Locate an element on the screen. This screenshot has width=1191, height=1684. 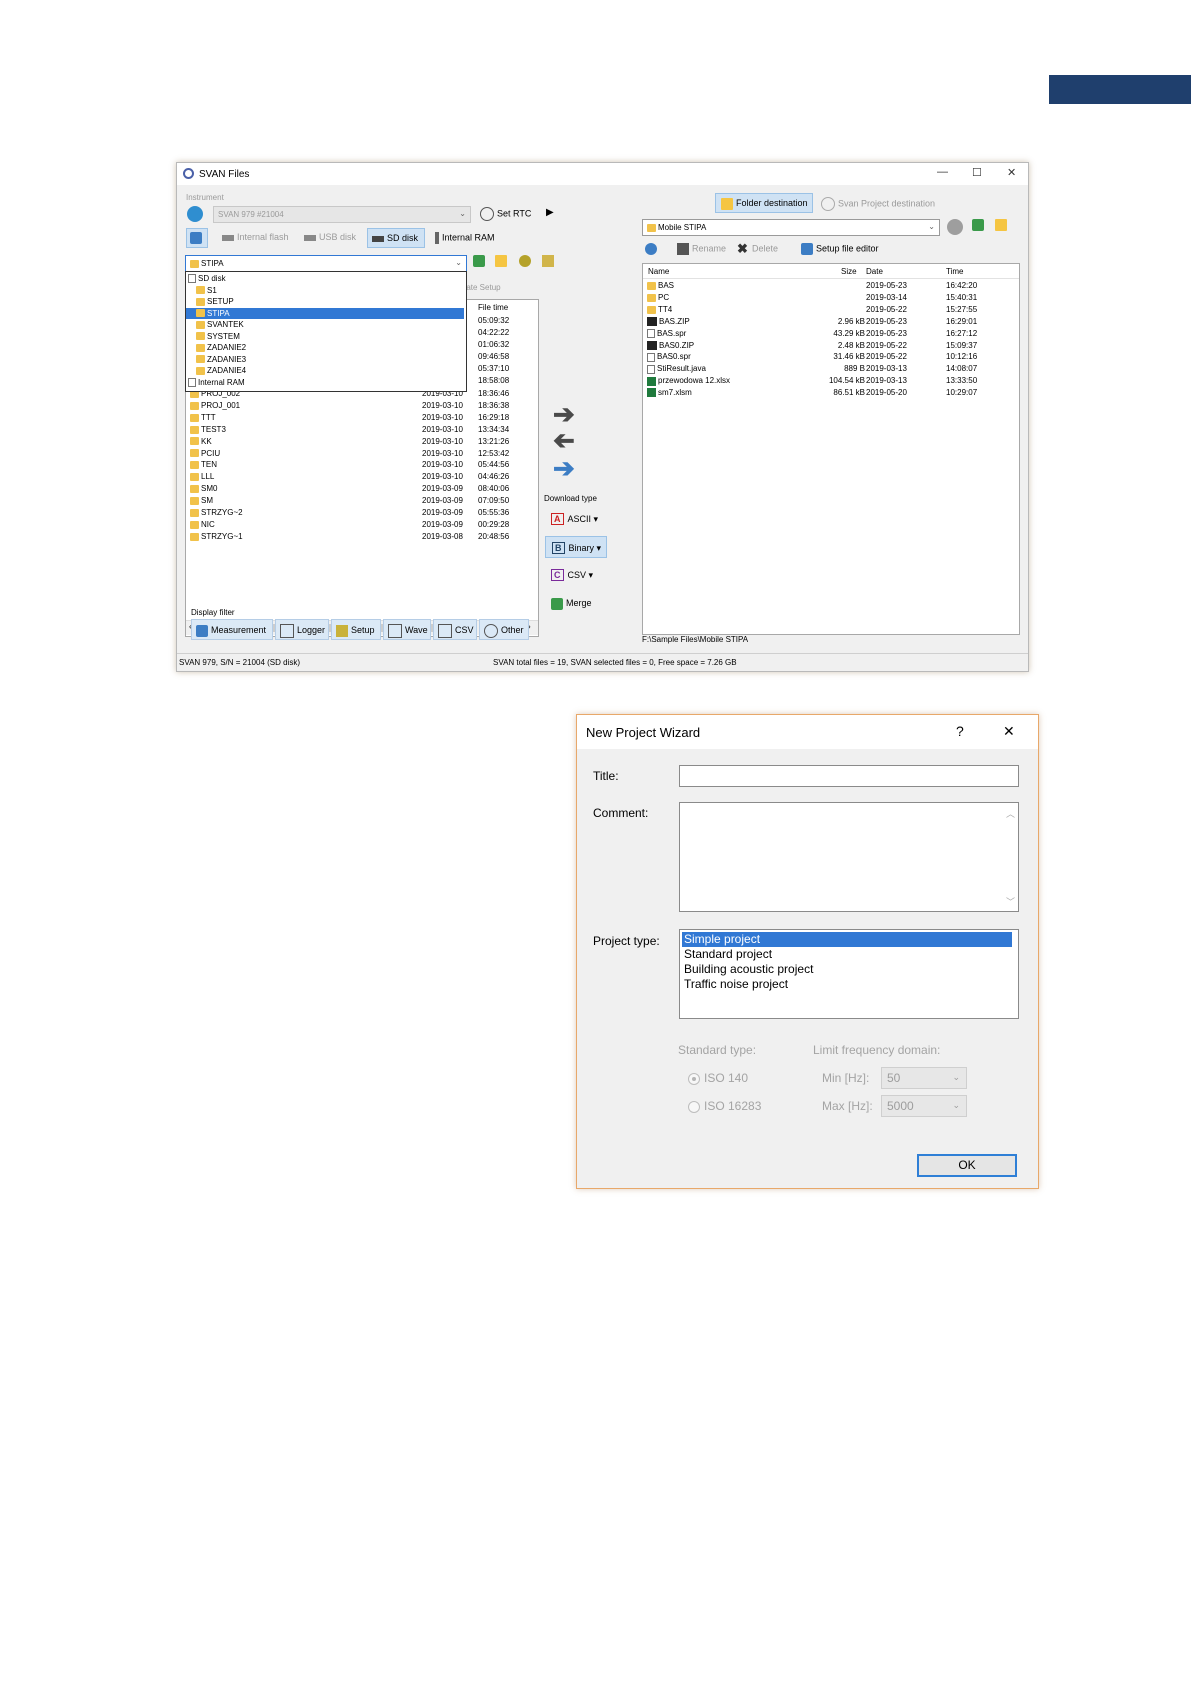
name-header: Name is located at coordinates (658, 271).